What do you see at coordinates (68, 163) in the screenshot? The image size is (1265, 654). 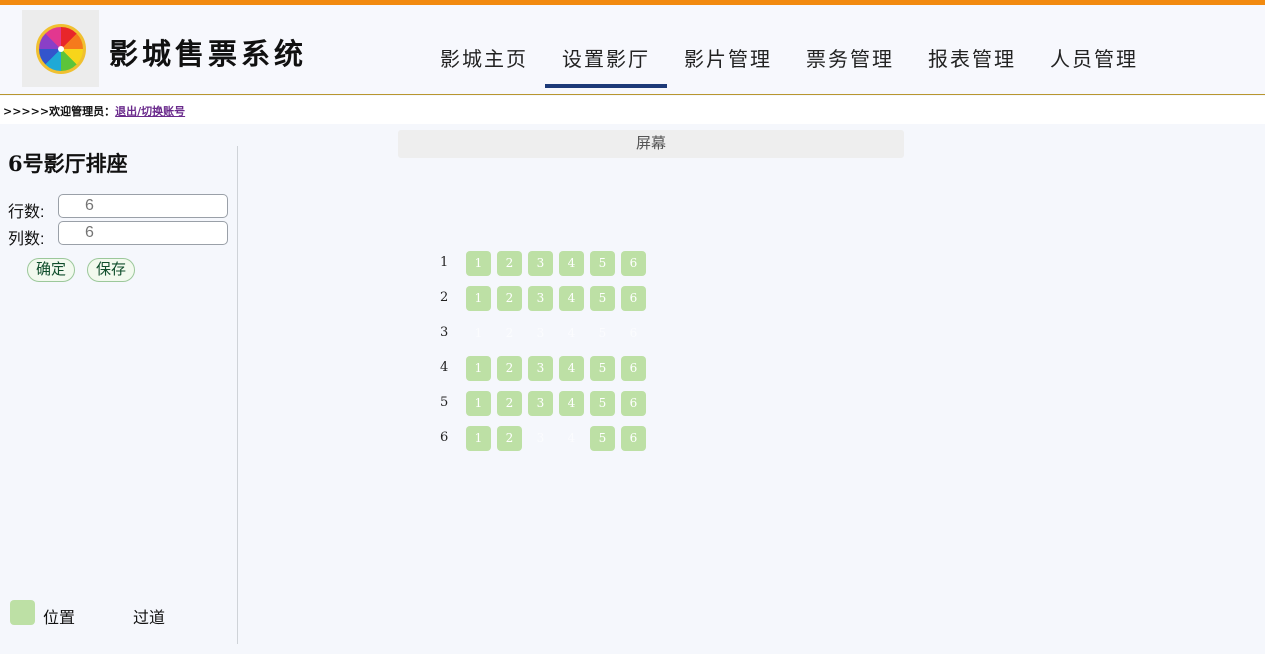 I see `hall-title: 6号影厅排座` at bounding box center [68, 163].